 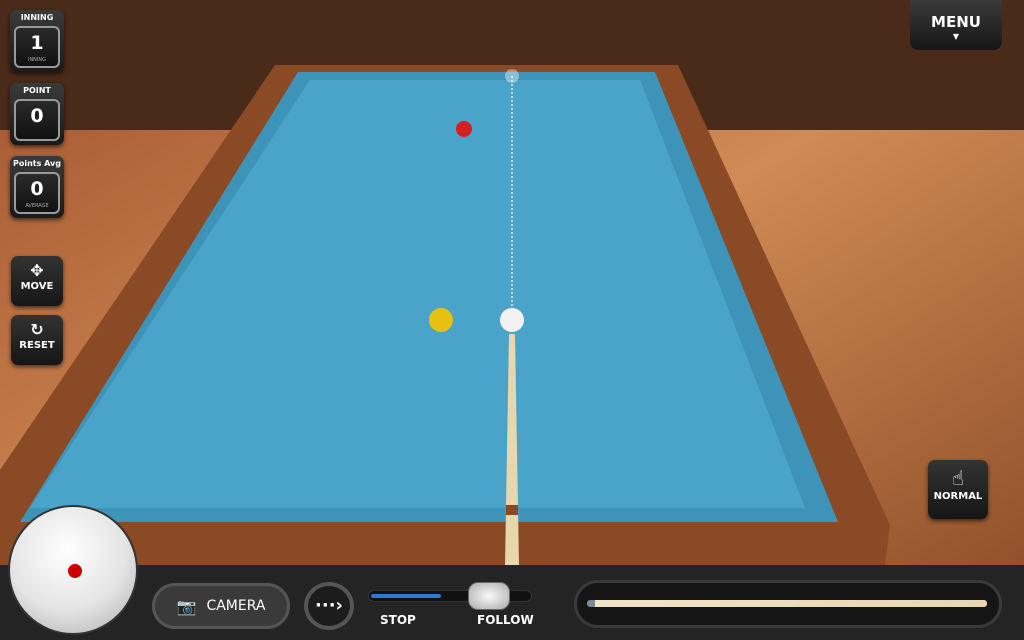 I want to click on move-button: ✥ MOVE, so click(x=37, y=281).